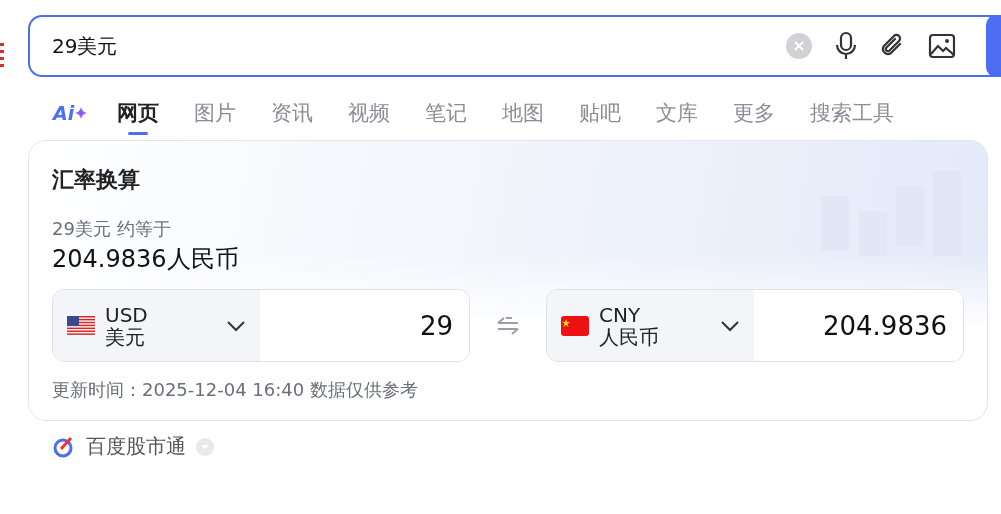 The height and width of the screenshot is (514, 1001). Describe the element at coordinates (650, 325) in the screenshot. I see `currency-select: CNY 人民币` at that location.